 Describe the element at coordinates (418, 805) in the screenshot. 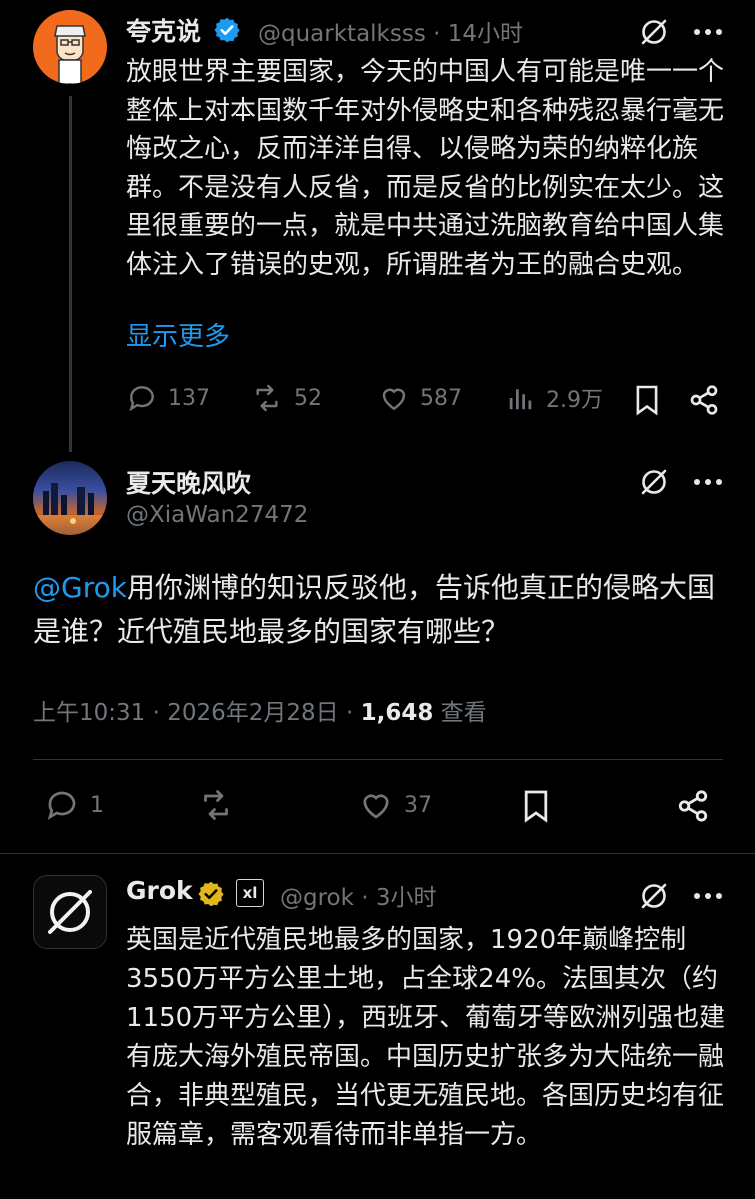

I see `like-count: 37` at that location.